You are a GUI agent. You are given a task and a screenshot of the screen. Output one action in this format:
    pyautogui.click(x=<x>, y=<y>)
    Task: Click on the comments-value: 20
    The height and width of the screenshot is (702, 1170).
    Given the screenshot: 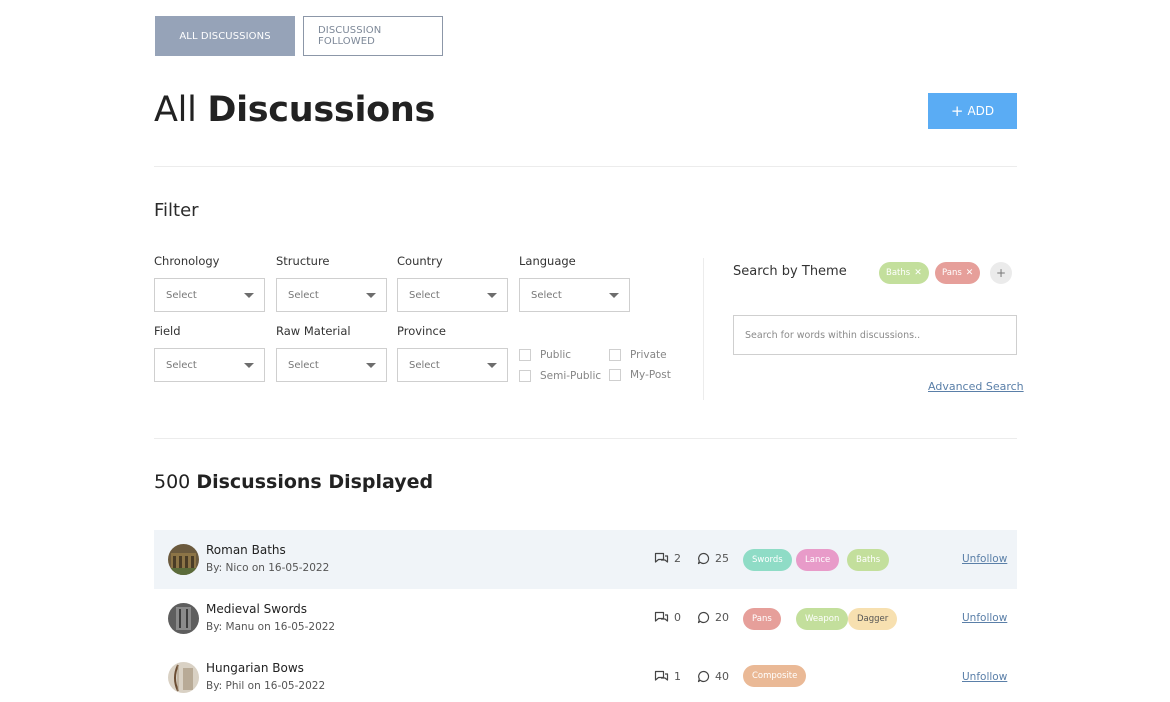 What is the action you would take?
    pyautogui.click(x=722, y=617)
    